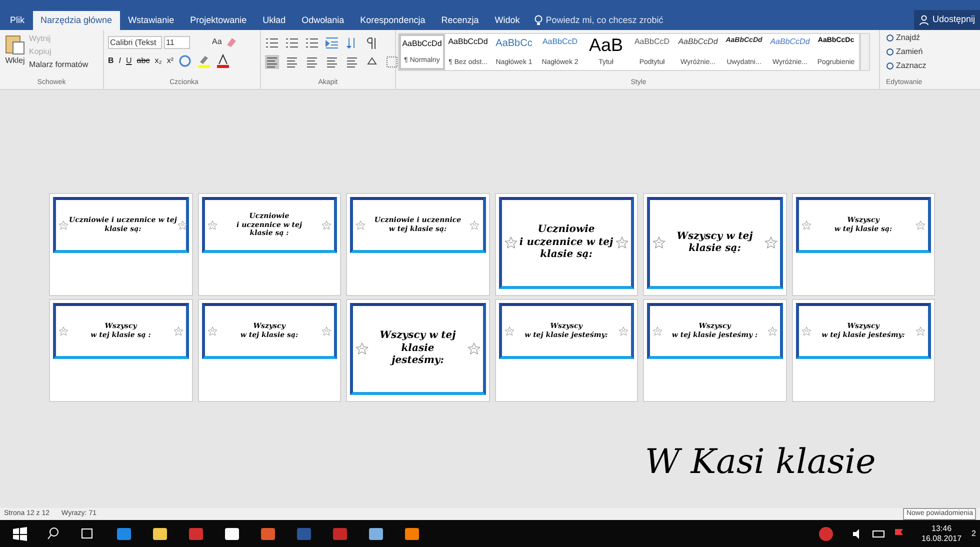 The height and width of the screenshot is (547, 980). Describe the element at coordinates (924, 20) in the screenshot. I see `person-icon` at that location.